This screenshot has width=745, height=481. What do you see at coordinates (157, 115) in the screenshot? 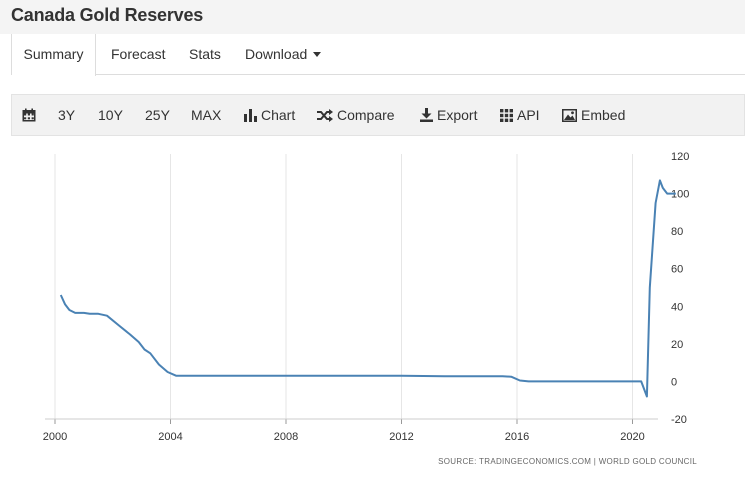
I see `range-25y-button: 25Y` at bounding box center [157, 115].